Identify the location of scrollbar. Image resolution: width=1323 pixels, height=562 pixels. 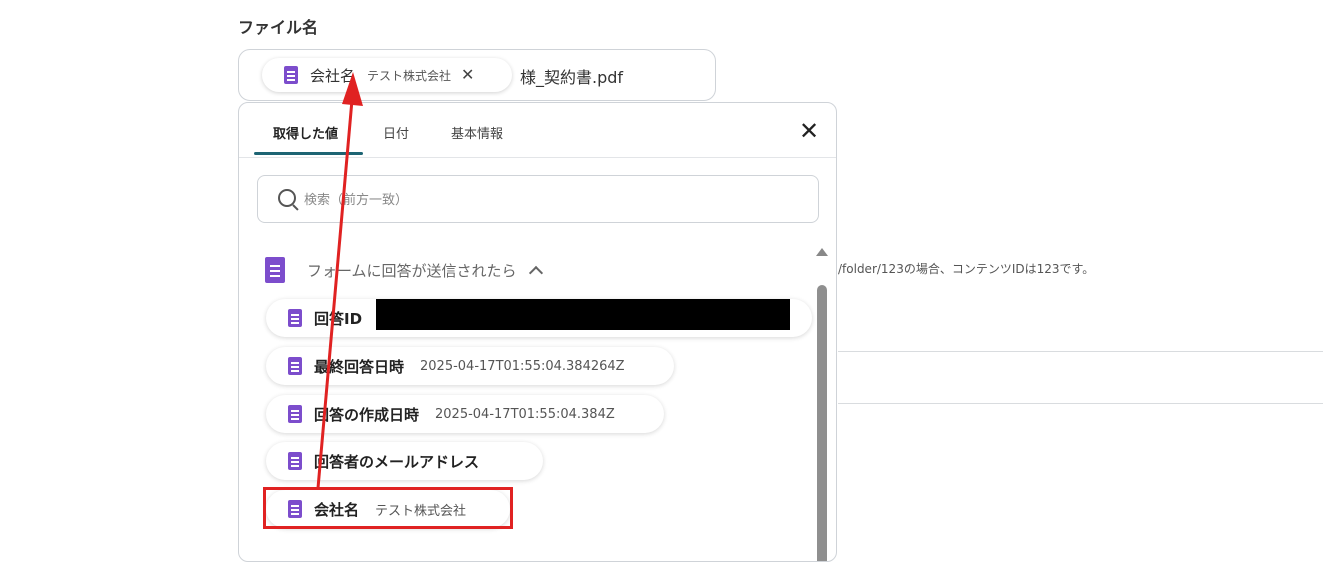
(822, 402).